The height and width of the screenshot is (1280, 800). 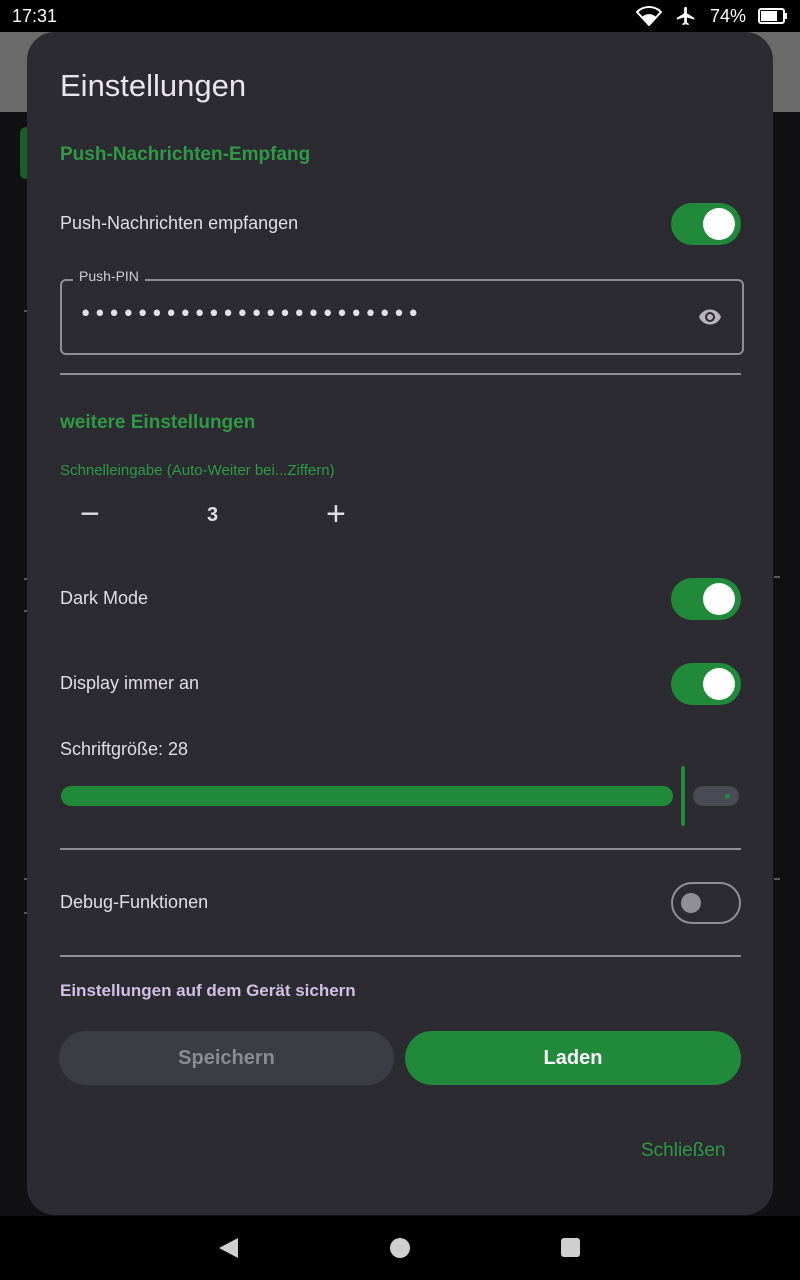 I want to click on debug-switch, so click(x=706, y=903).